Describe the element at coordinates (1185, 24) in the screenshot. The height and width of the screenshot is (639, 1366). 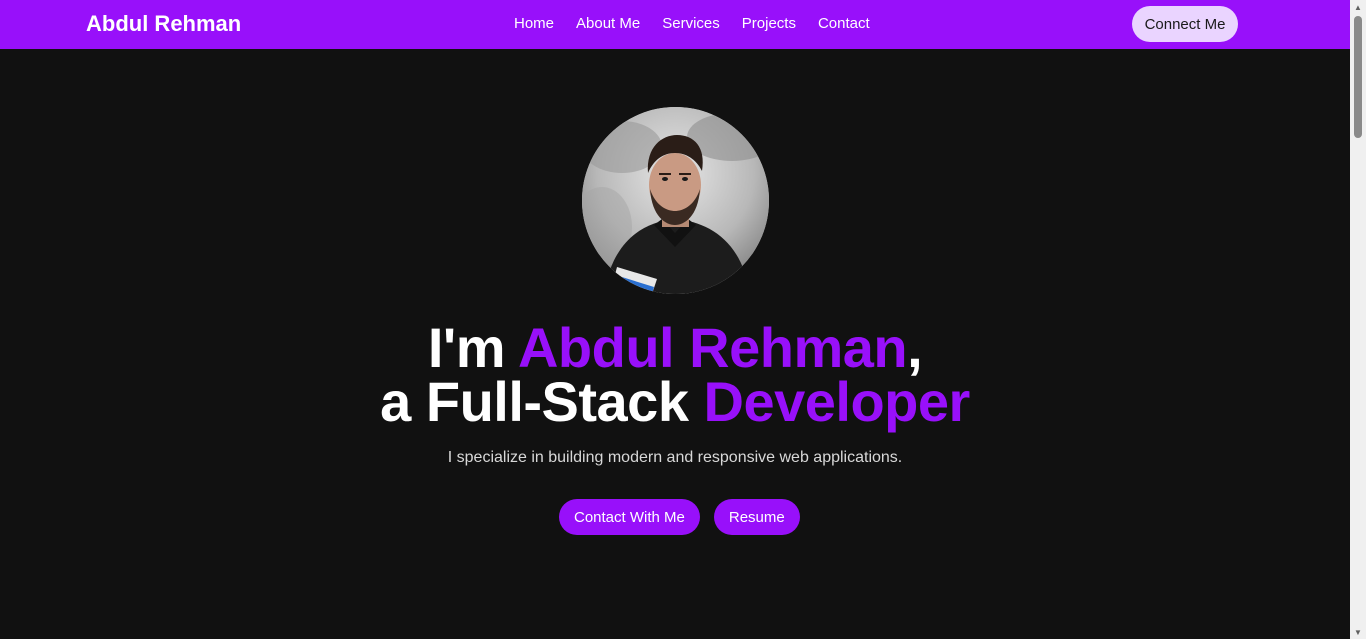
I see `connect-me-button: Connect Me` at that location.